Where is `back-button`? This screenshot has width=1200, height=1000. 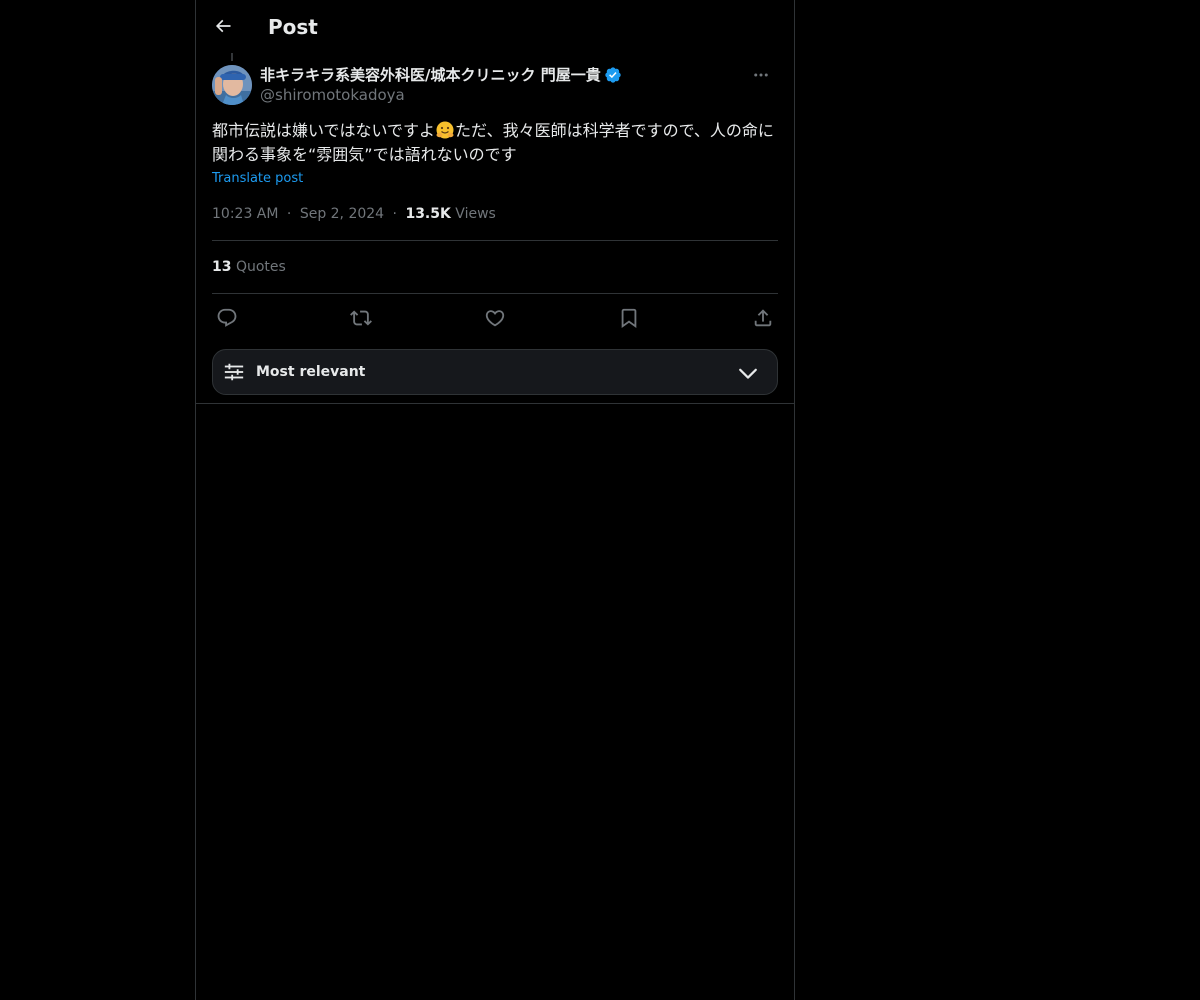 back-button is located at coordinates (223, 26).